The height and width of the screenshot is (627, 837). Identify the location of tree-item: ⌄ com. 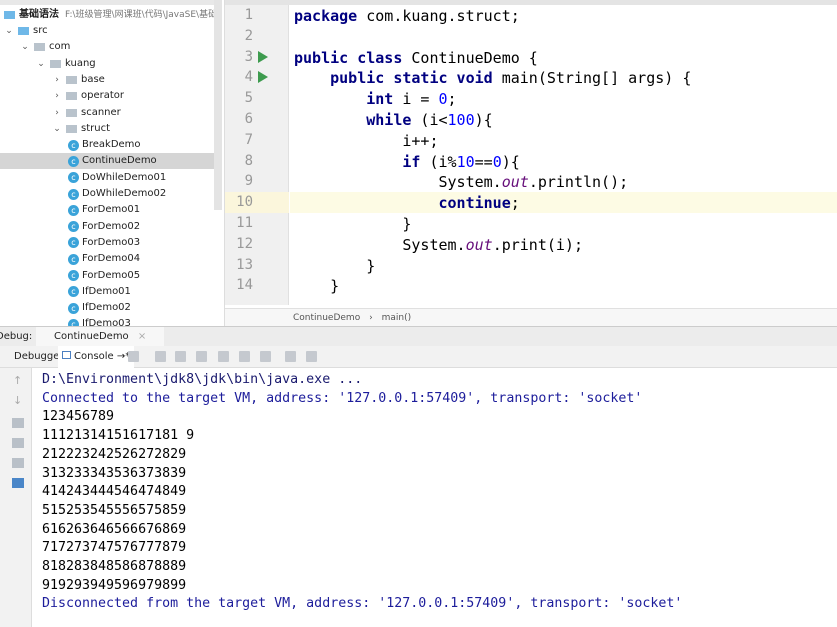
(45, 47).